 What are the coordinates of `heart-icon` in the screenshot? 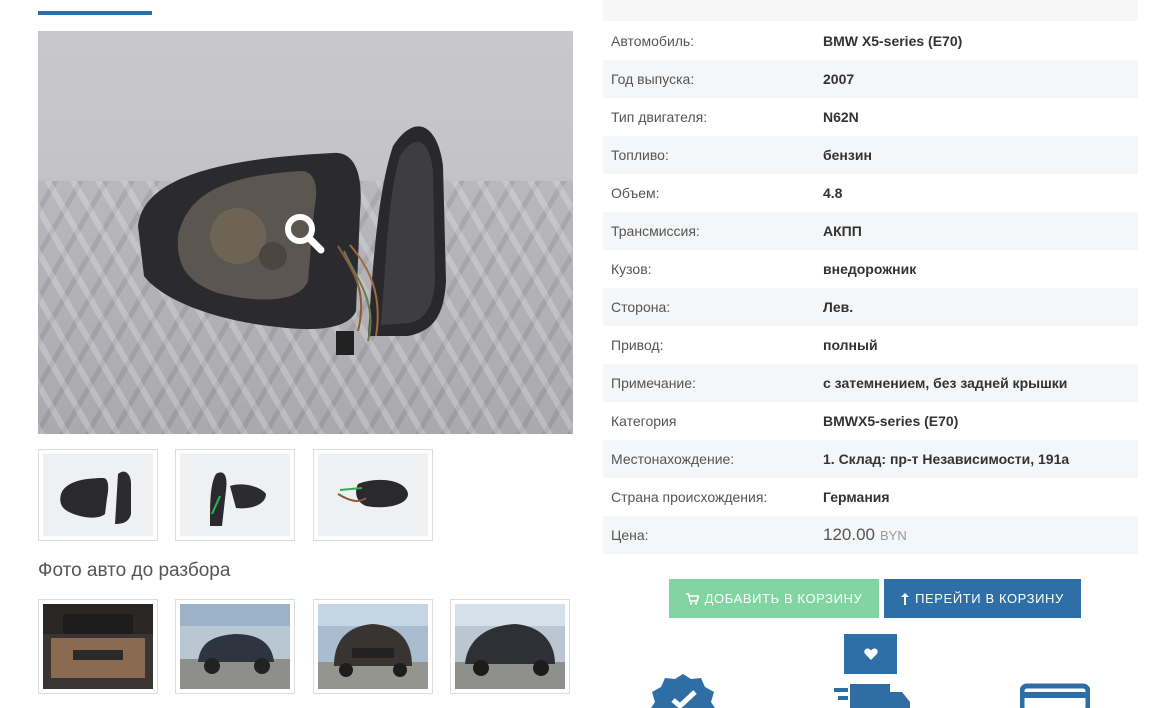 It's located at (870, 654).